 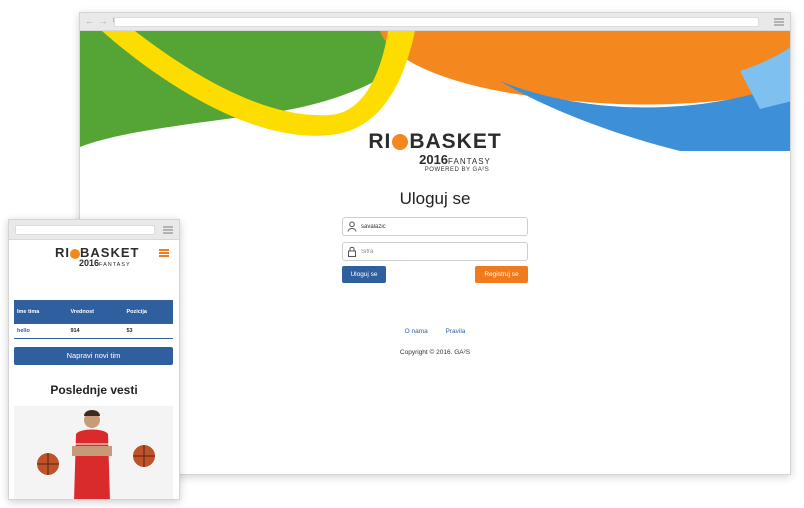 What do you see at coordinates (441, 226) in the screenshot?
I see `username-input` at bounding box center [441, 226].